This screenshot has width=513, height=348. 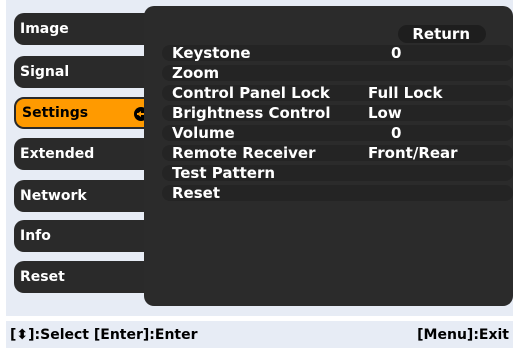 I want to click on status-help-right: [Menu]:Exit, so click(x=463, y=335).